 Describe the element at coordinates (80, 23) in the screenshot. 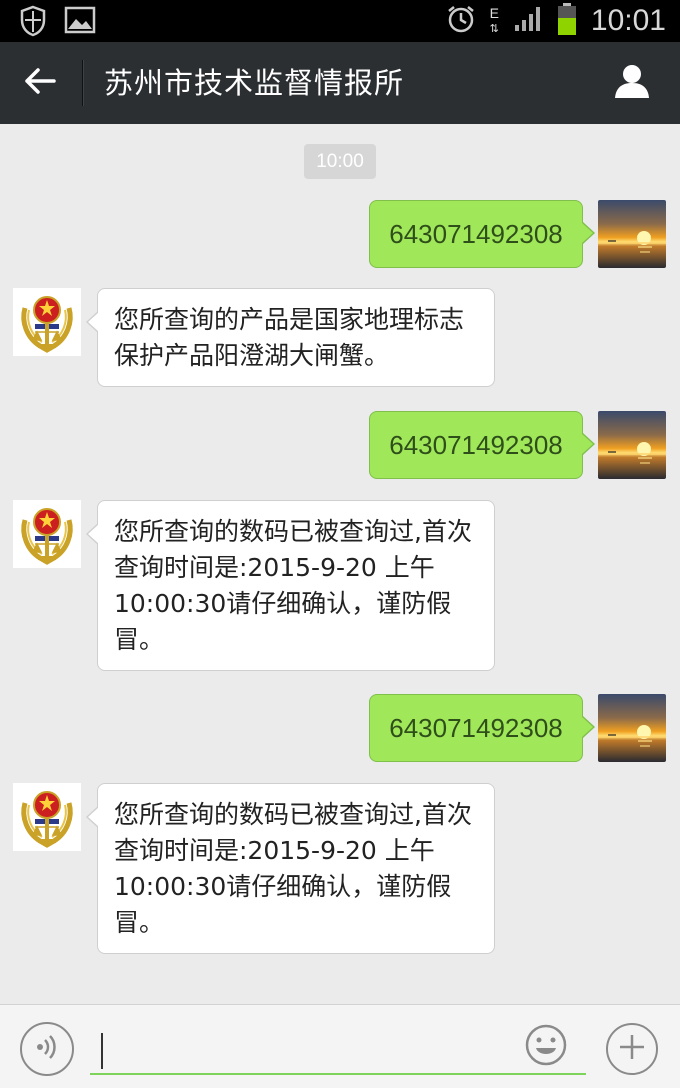

I see `image-icon` at that location.